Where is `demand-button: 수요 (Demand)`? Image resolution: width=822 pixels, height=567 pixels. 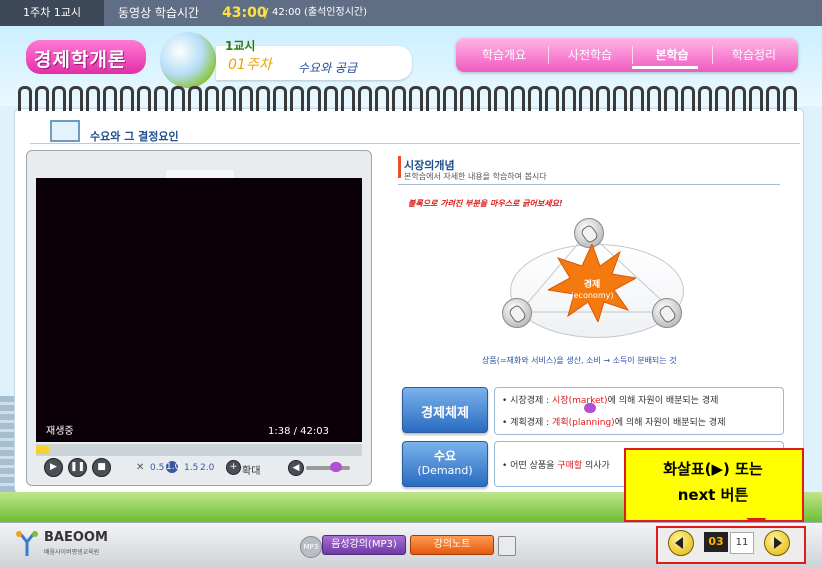
demand-button: 수요 (Demand) is located at coordinates (445, 464).